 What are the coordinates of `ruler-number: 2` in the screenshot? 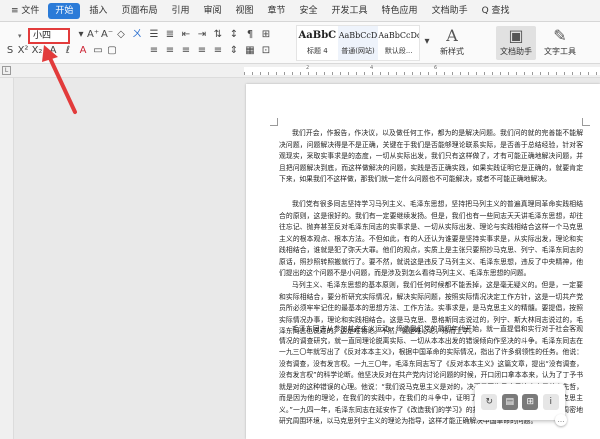 It's located at (308, 68).